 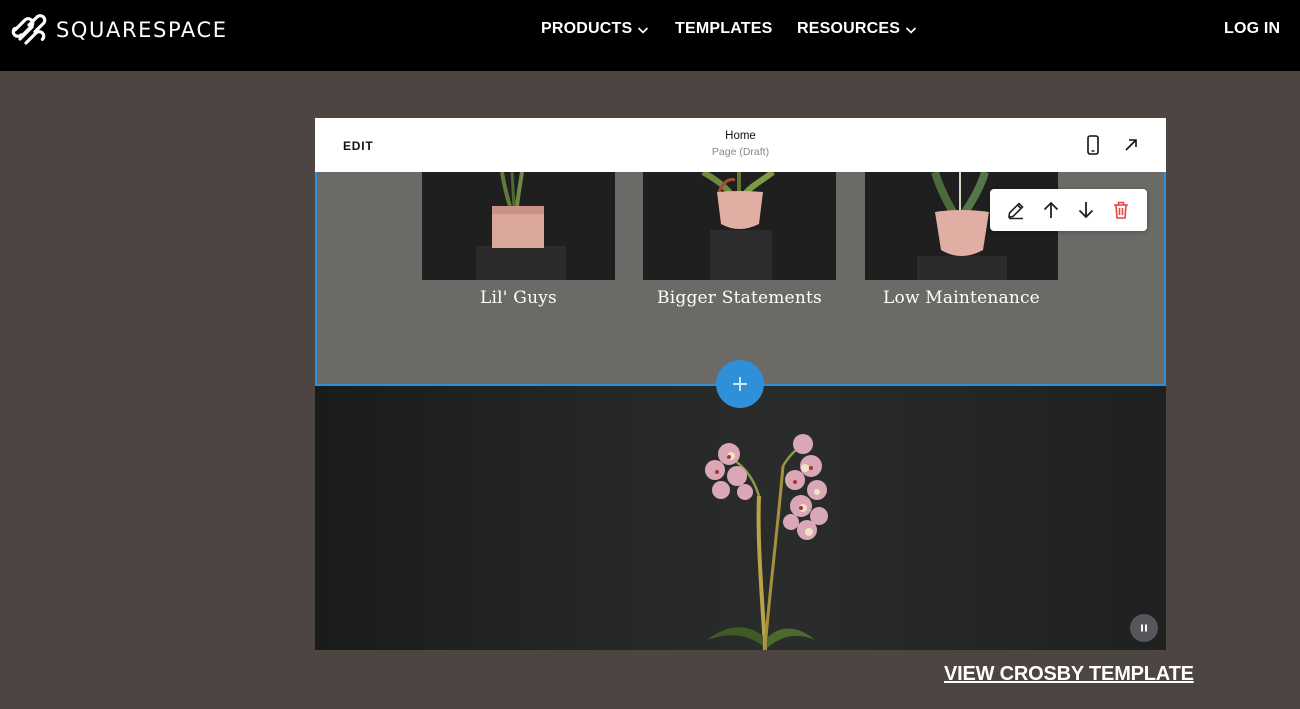 I want to click on trash-icon, so click(x=1121, y=210).